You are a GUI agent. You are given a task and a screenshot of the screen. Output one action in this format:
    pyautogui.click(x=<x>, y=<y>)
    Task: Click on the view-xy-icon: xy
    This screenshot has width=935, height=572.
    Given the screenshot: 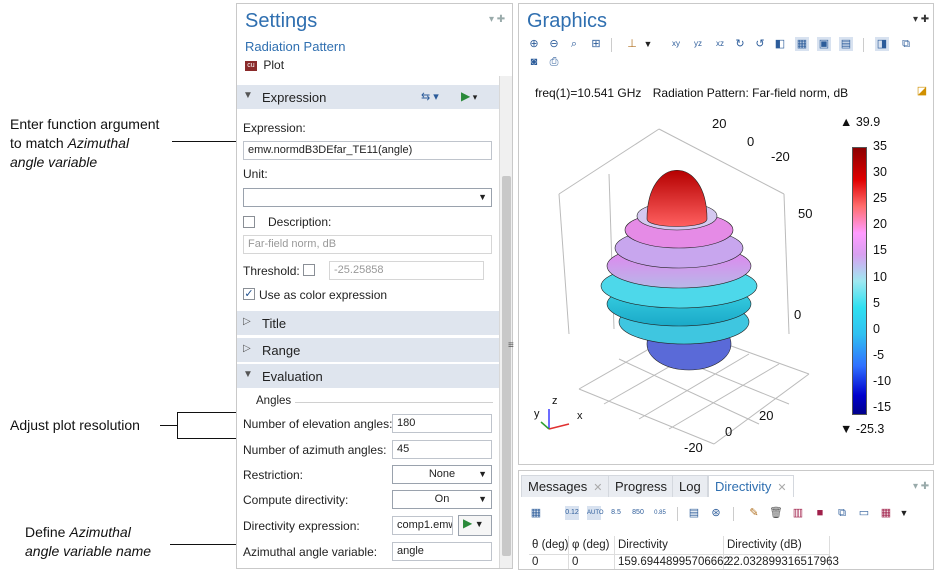 What is the action you would take?
    pyautogui.click(x=676, y=44)
    